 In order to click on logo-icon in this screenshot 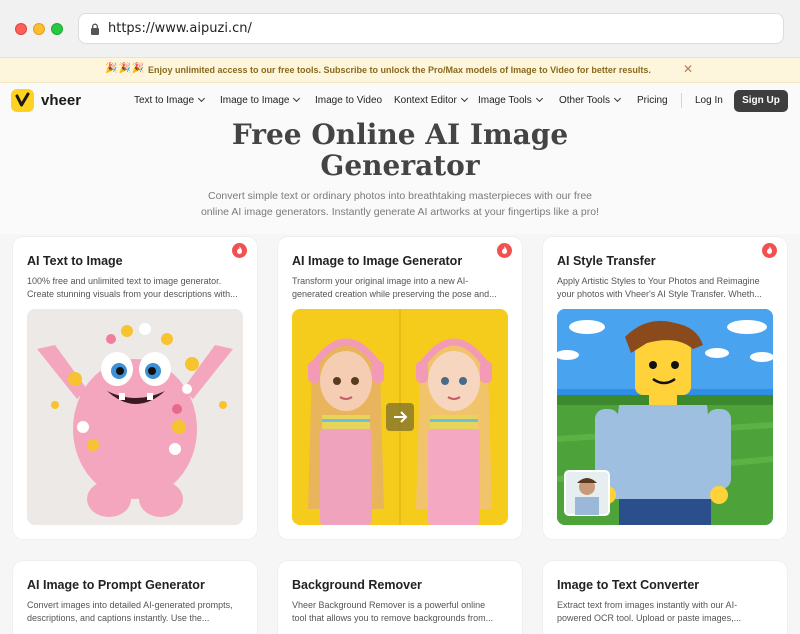, I will do `click(22, 100)`.